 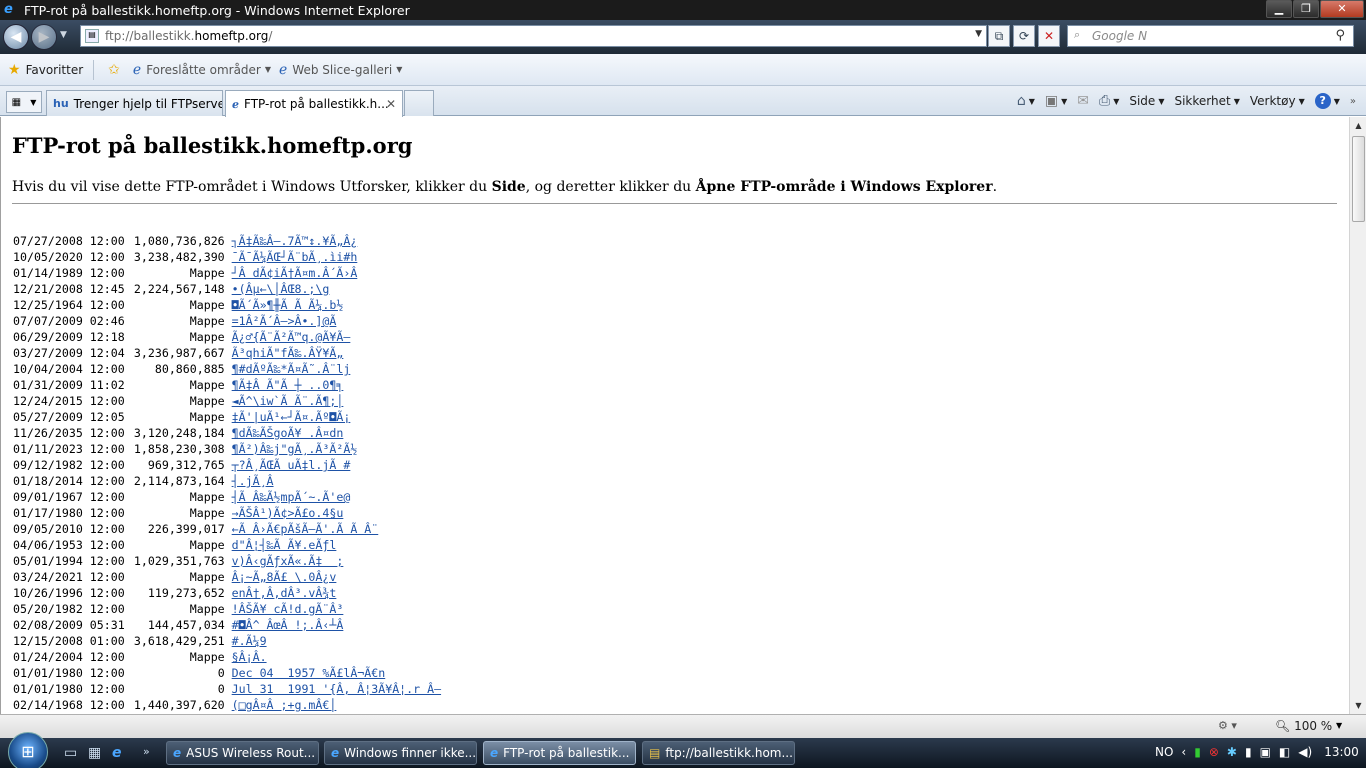 What do you see at coordinates (249, 657) in the screenshot?
I see `entry-link: §Â¡Â.` at bounding box center [249, 657].